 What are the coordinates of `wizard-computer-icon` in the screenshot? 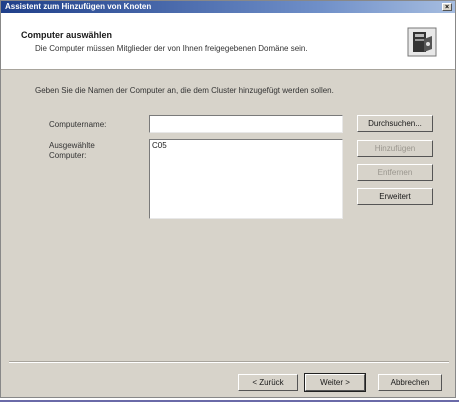 It's located at (422, 42).